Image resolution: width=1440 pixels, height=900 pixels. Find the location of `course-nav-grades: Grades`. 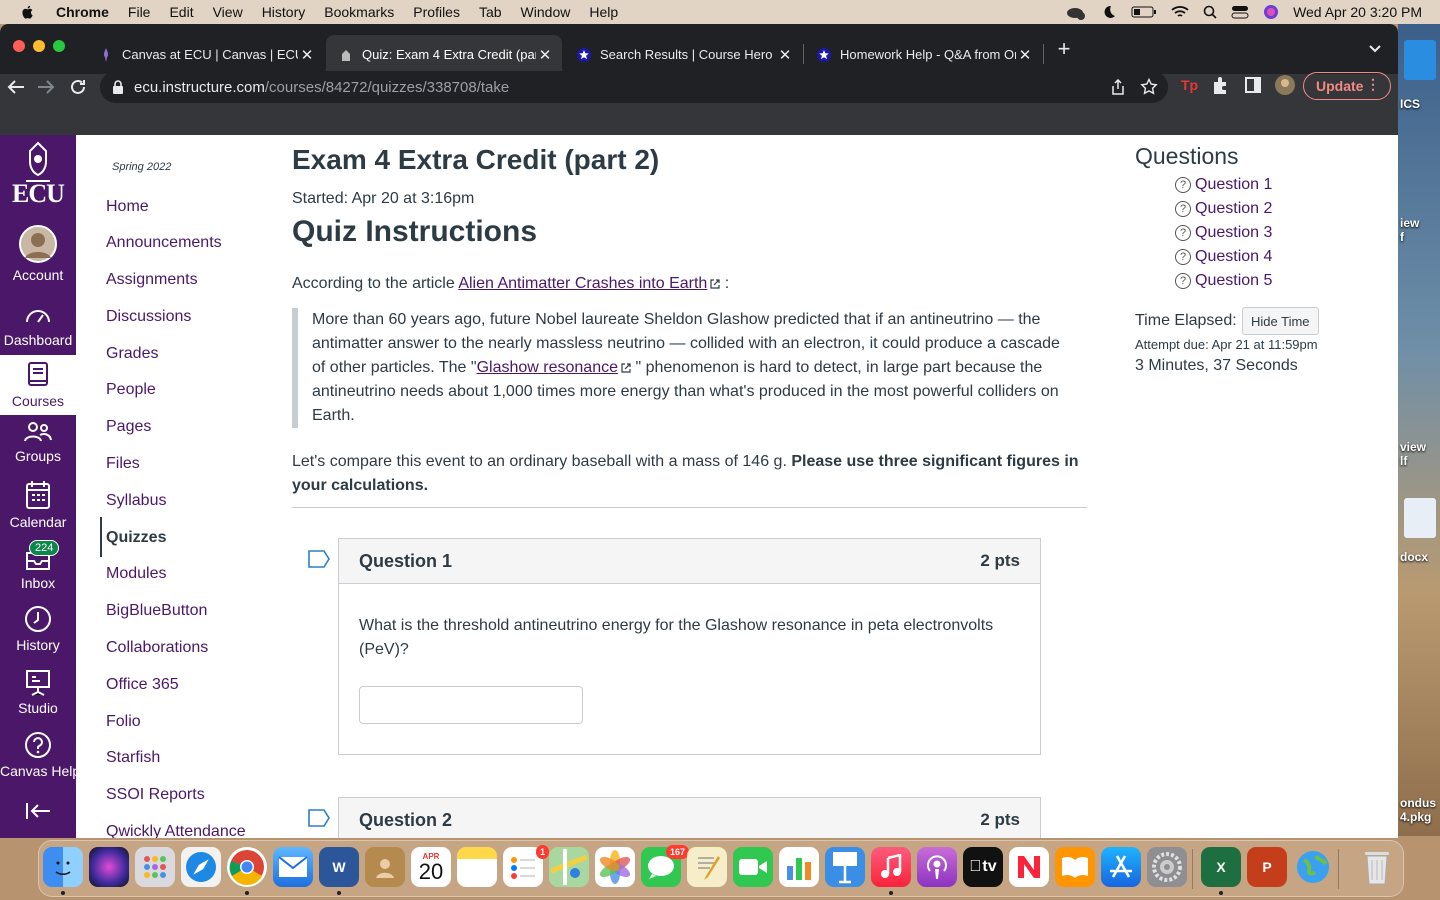

course-nav-grades: Grades is located at coordinates (132, 354).